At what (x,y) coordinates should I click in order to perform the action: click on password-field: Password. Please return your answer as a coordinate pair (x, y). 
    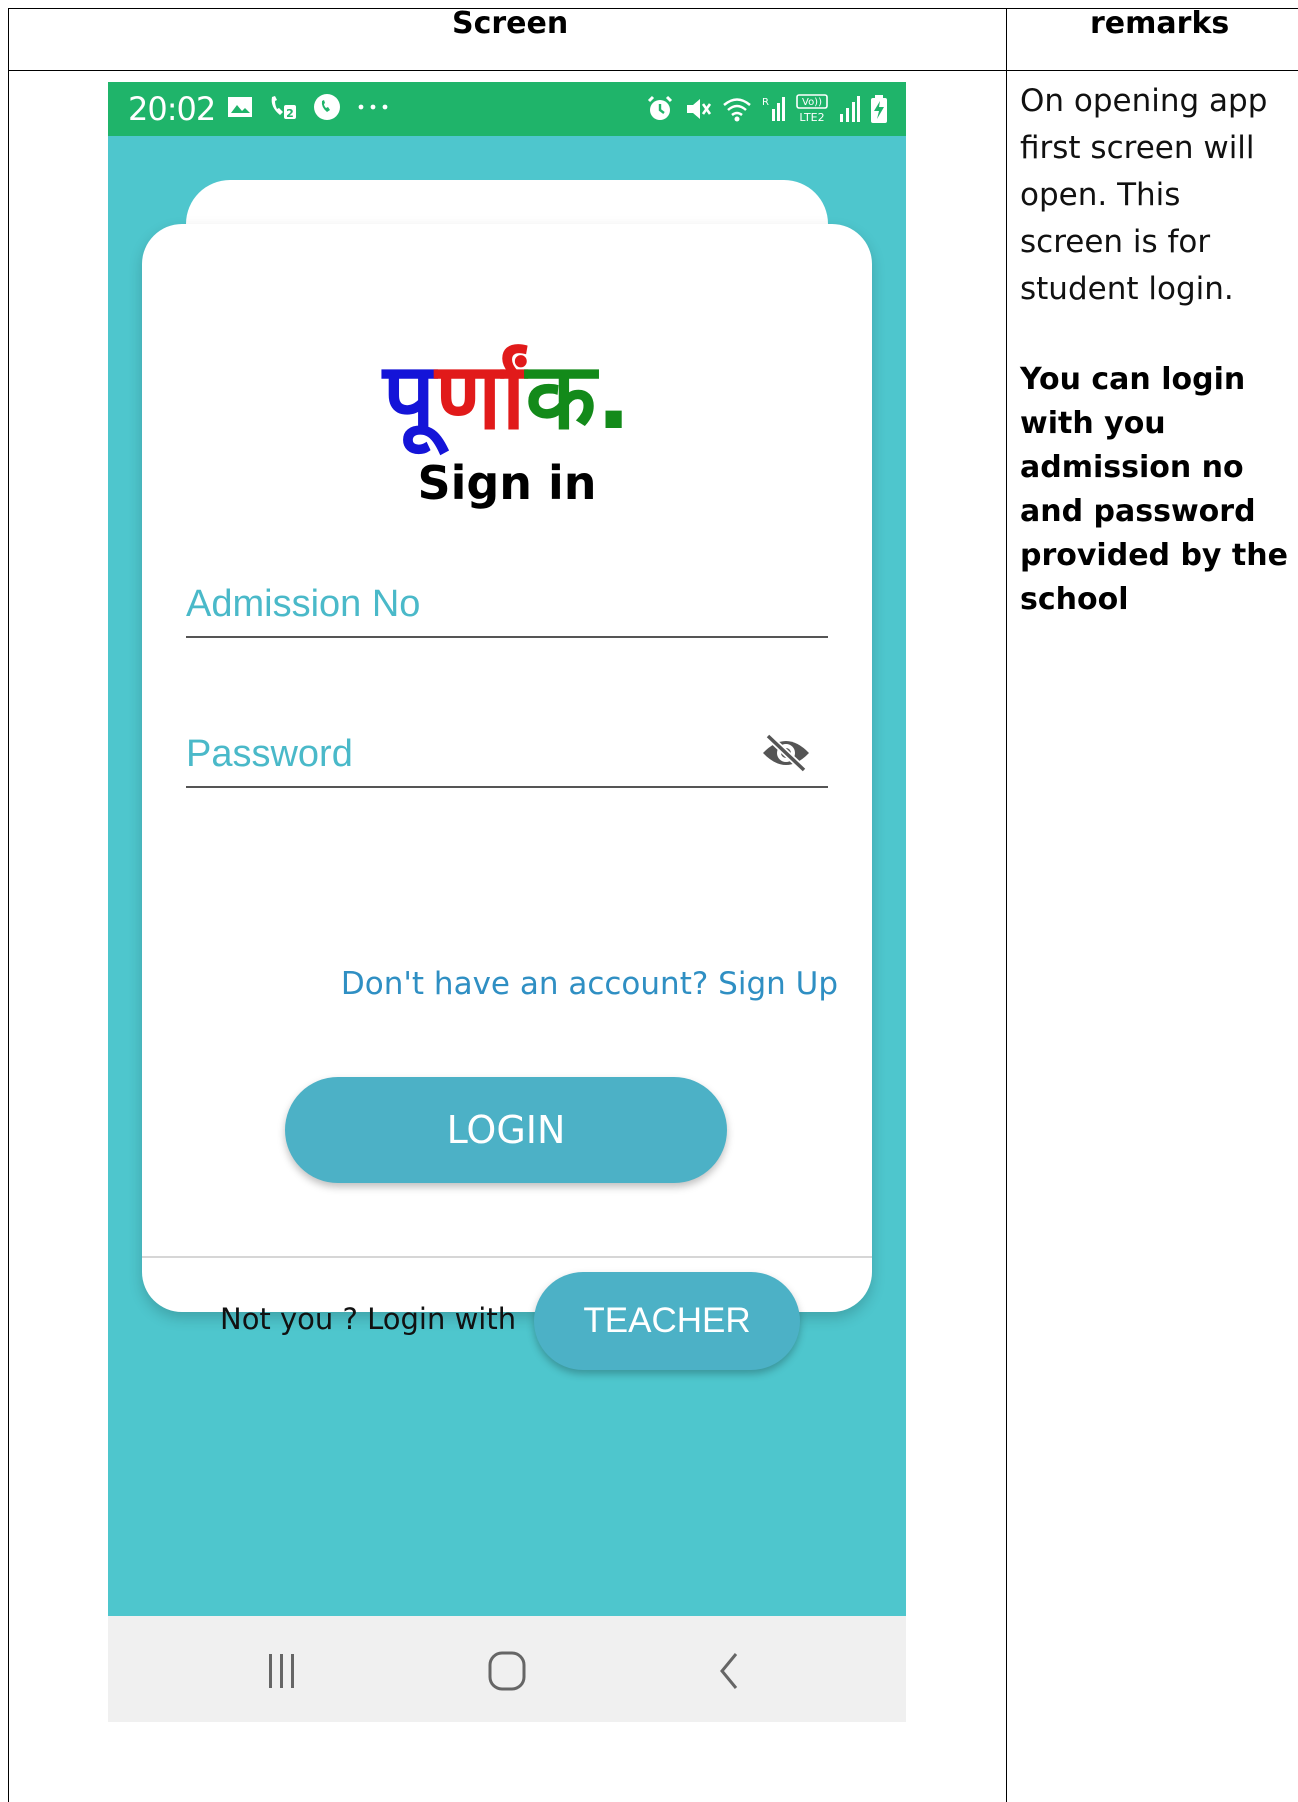
    Looking at the image, I should click on (507, 755).